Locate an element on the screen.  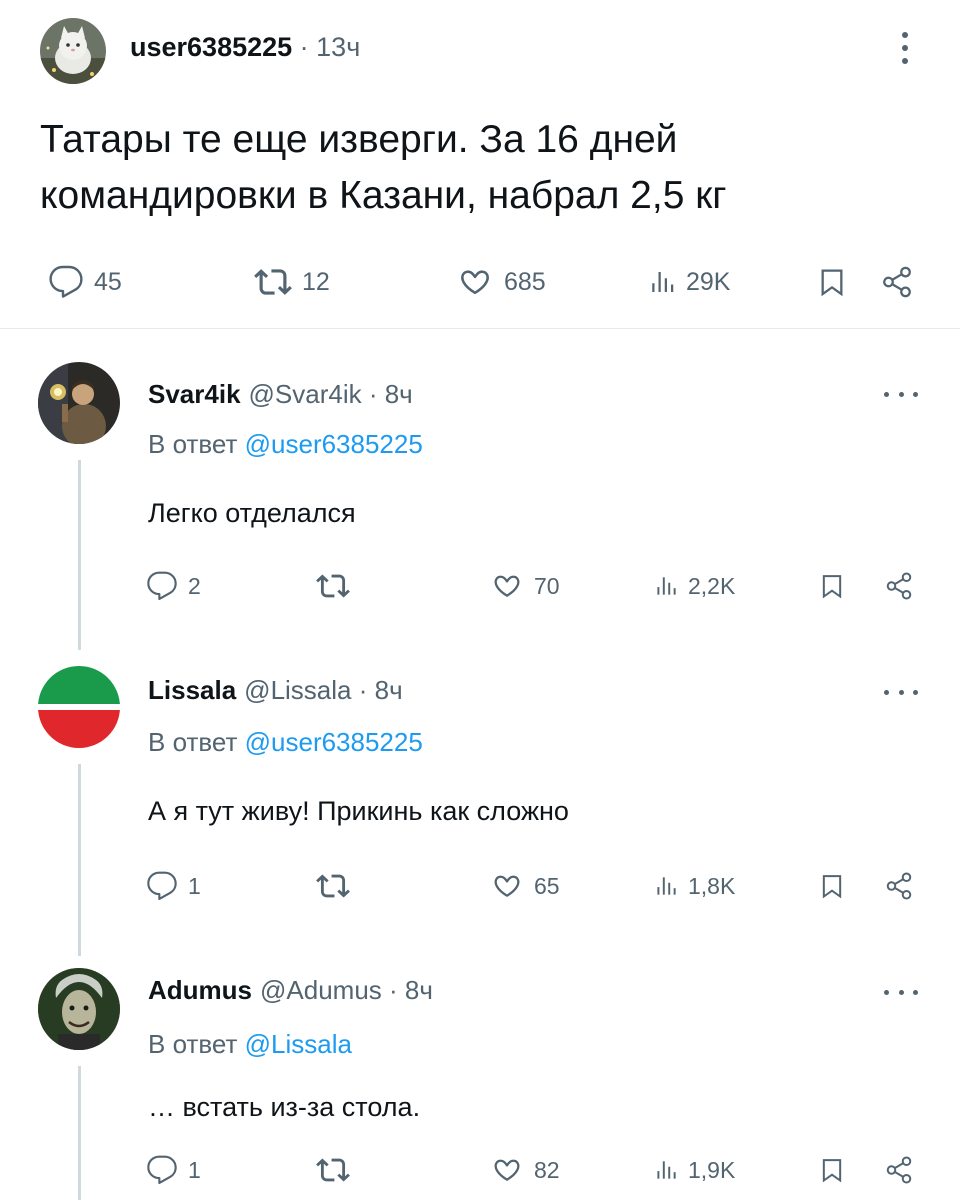
post-header: user6385225 · 13ч is located at coordinates (245, 47).